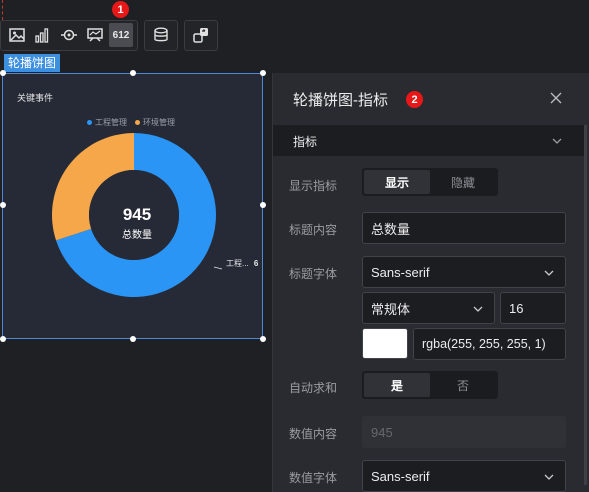 The height and width of the screenshot is (492, 589). I want to click on title-font-weight-select: 常规体, so click(428, 308).